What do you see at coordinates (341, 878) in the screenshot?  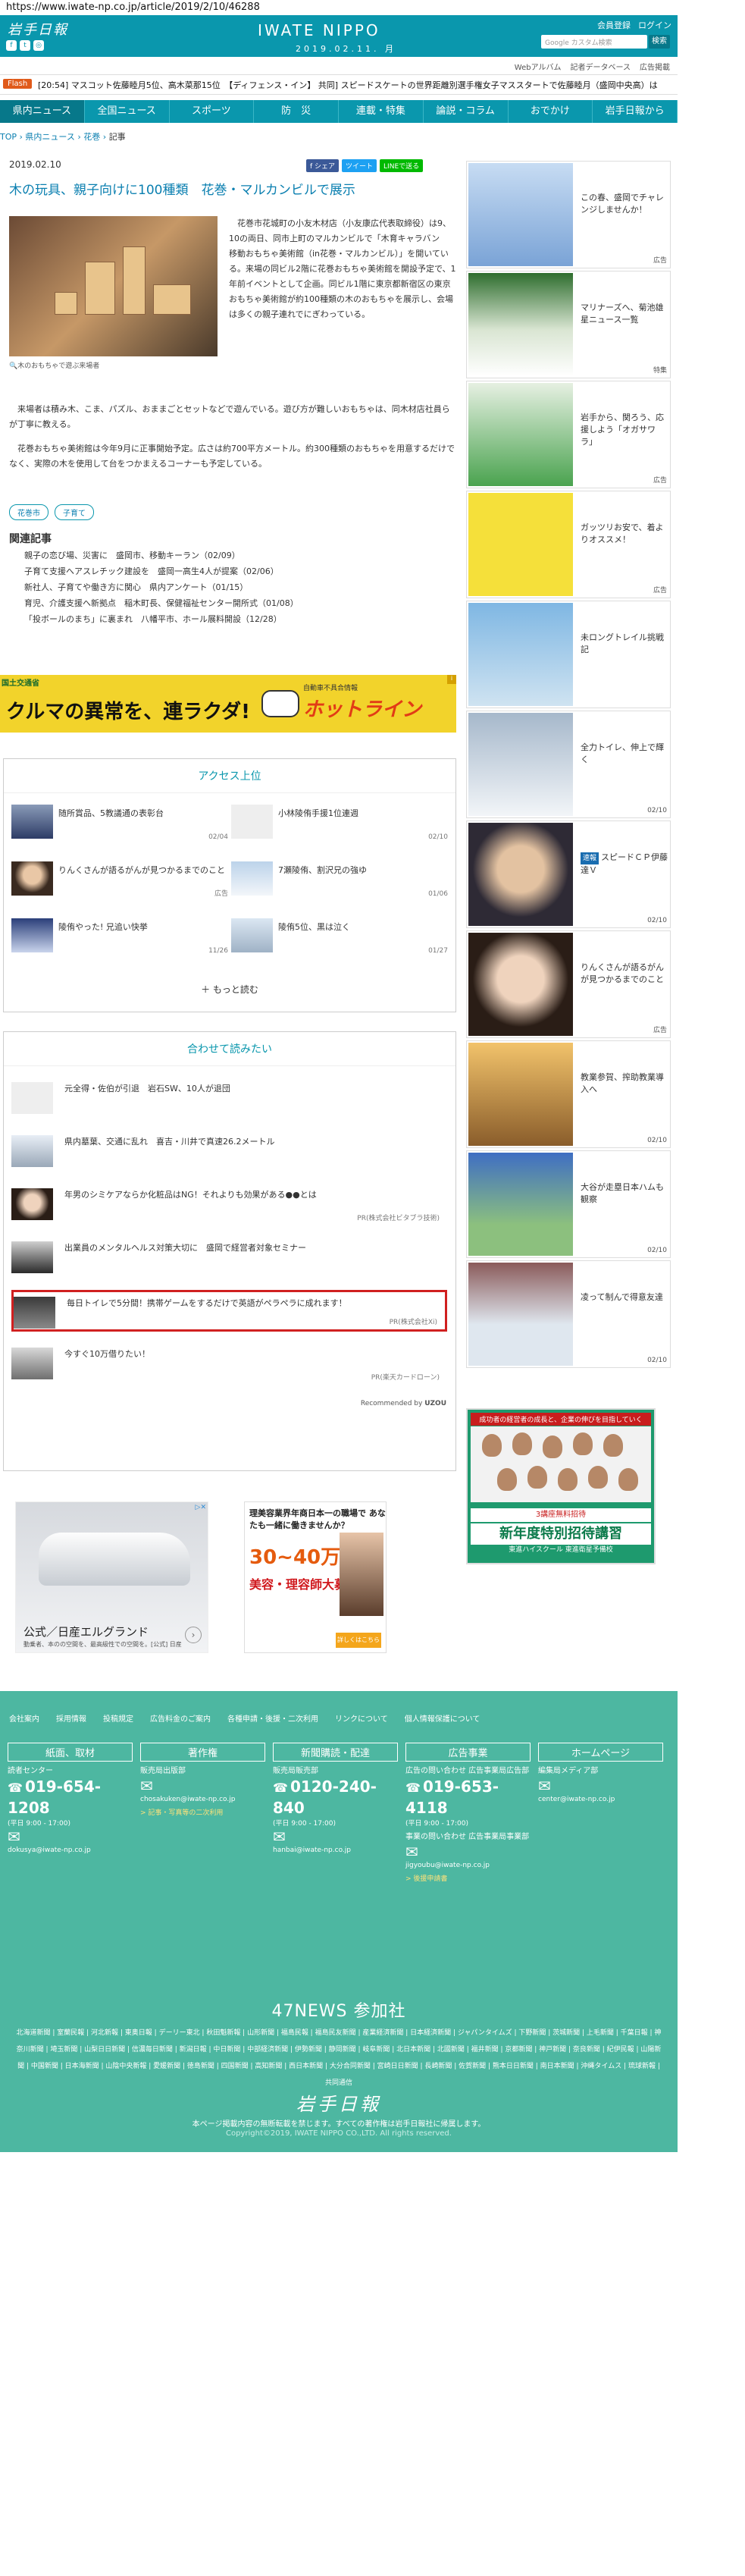 I see `ranking-item: 7瀬陵侑、割沢兄の強ゆ 01/06` at bounding box center [341, 878].